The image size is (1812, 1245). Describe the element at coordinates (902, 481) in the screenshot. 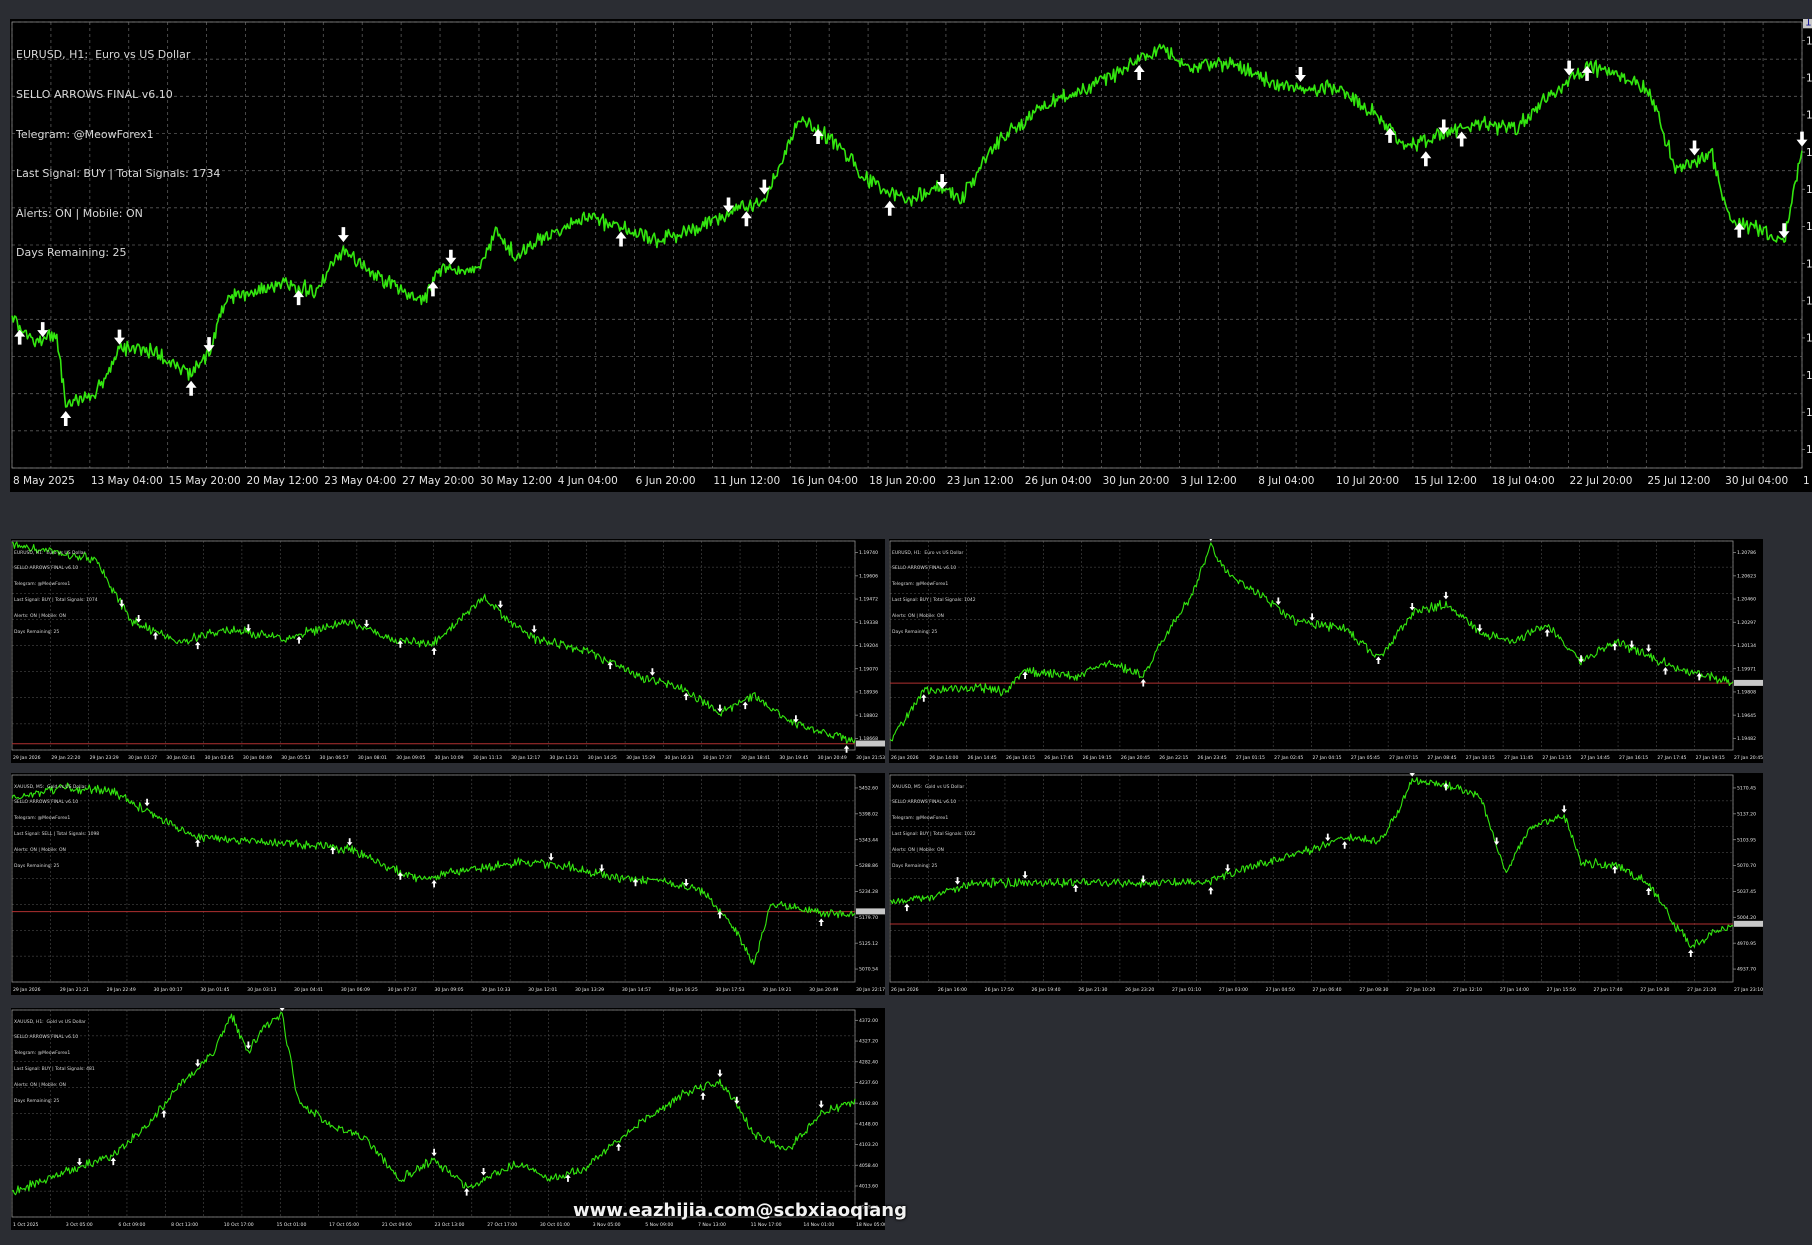

I see `x-tick-label: 18 Jun 20:00` at that location.